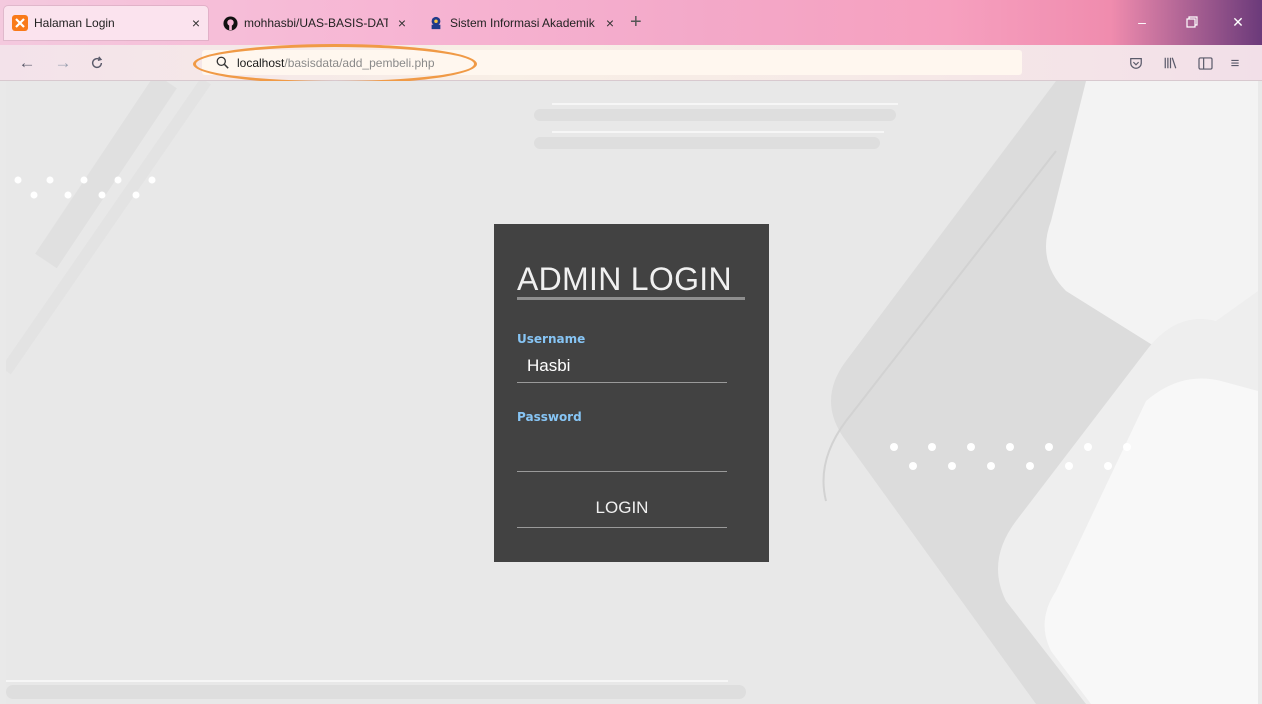 This screenshot has height=704, width=1262. Describe the element at coordinates (636, 22) in the screenshot. I see `new-tab-button: +` at that location.